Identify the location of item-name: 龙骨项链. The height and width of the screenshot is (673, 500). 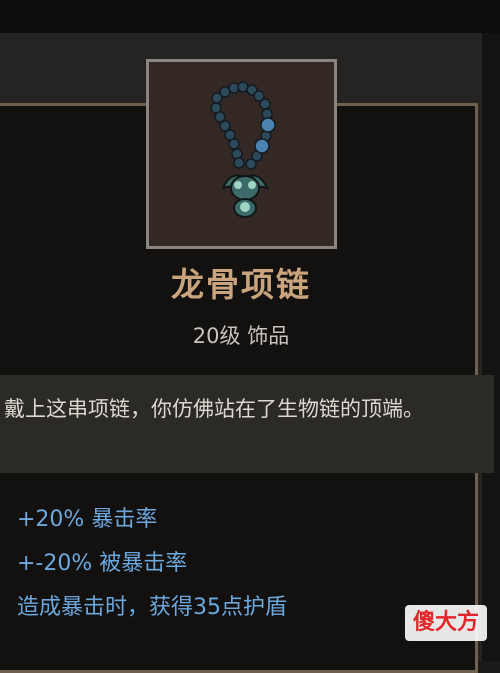
(241, 284).